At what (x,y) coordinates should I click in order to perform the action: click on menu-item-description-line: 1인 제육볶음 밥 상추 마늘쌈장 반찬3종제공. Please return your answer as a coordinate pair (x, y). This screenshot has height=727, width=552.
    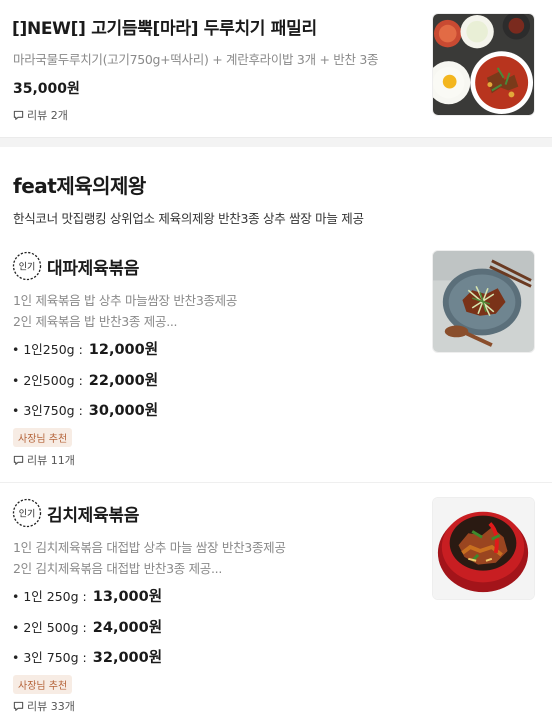
    Looking at the image, I should click on (125, 300).